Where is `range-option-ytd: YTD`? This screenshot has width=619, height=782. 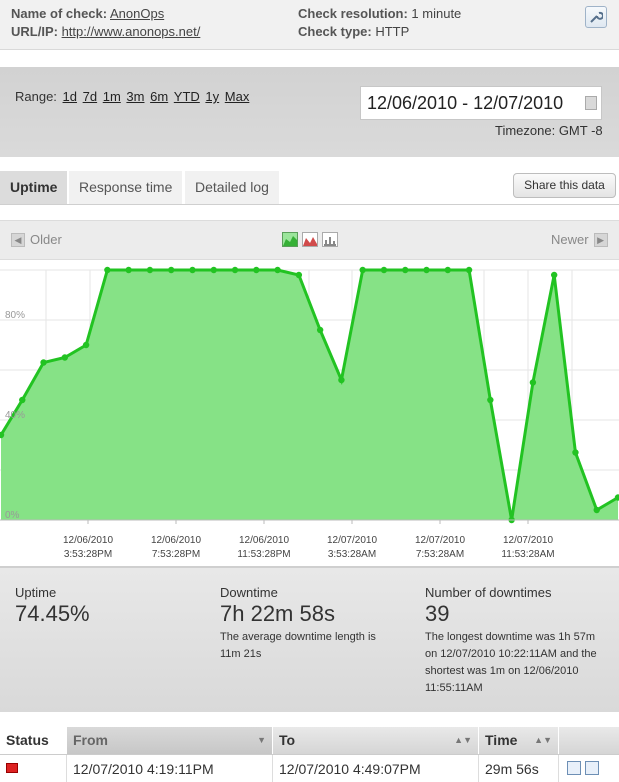
range-option-ytd: YTD is located at coordinates (187, 96).